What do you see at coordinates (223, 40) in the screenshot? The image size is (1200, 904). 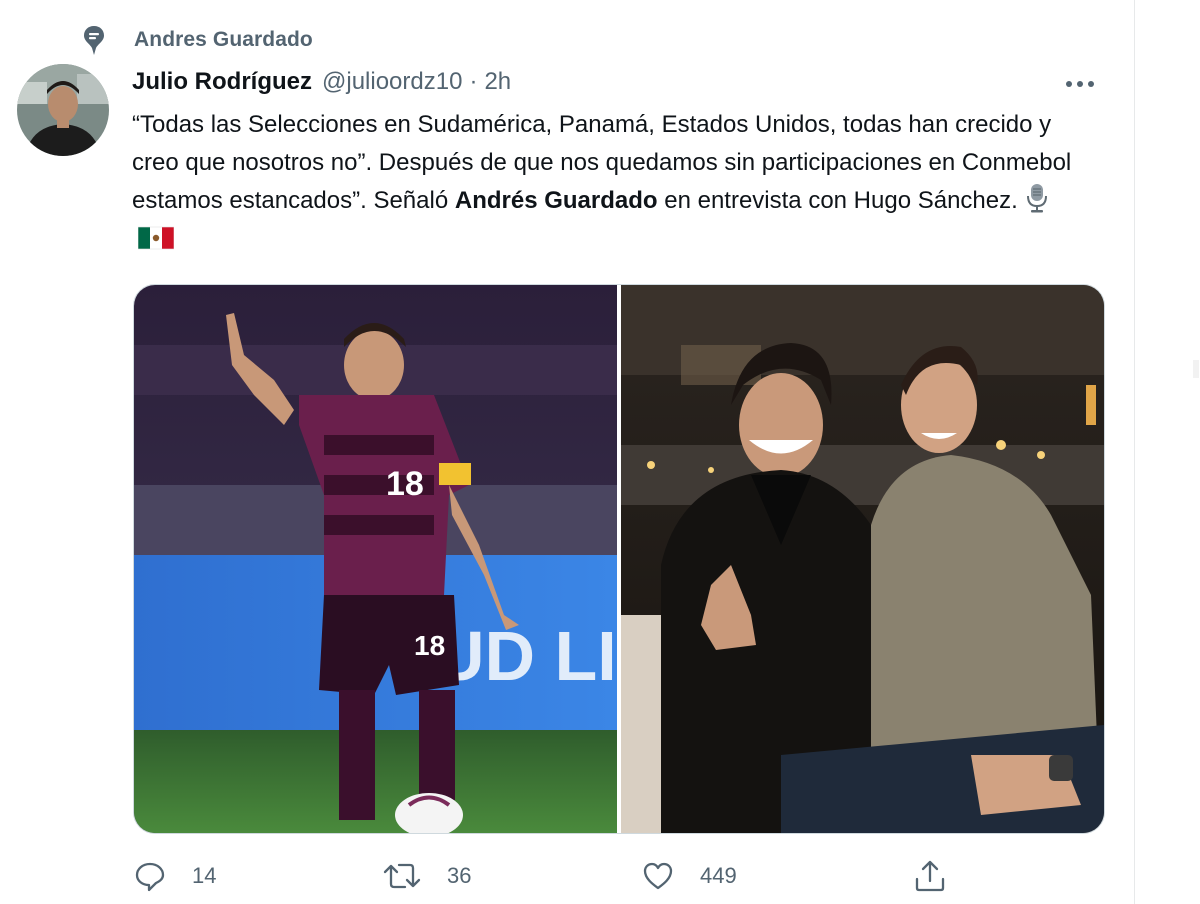 I see `pinned-context-label: Andres Guardado` at bounding box center [223, 40].